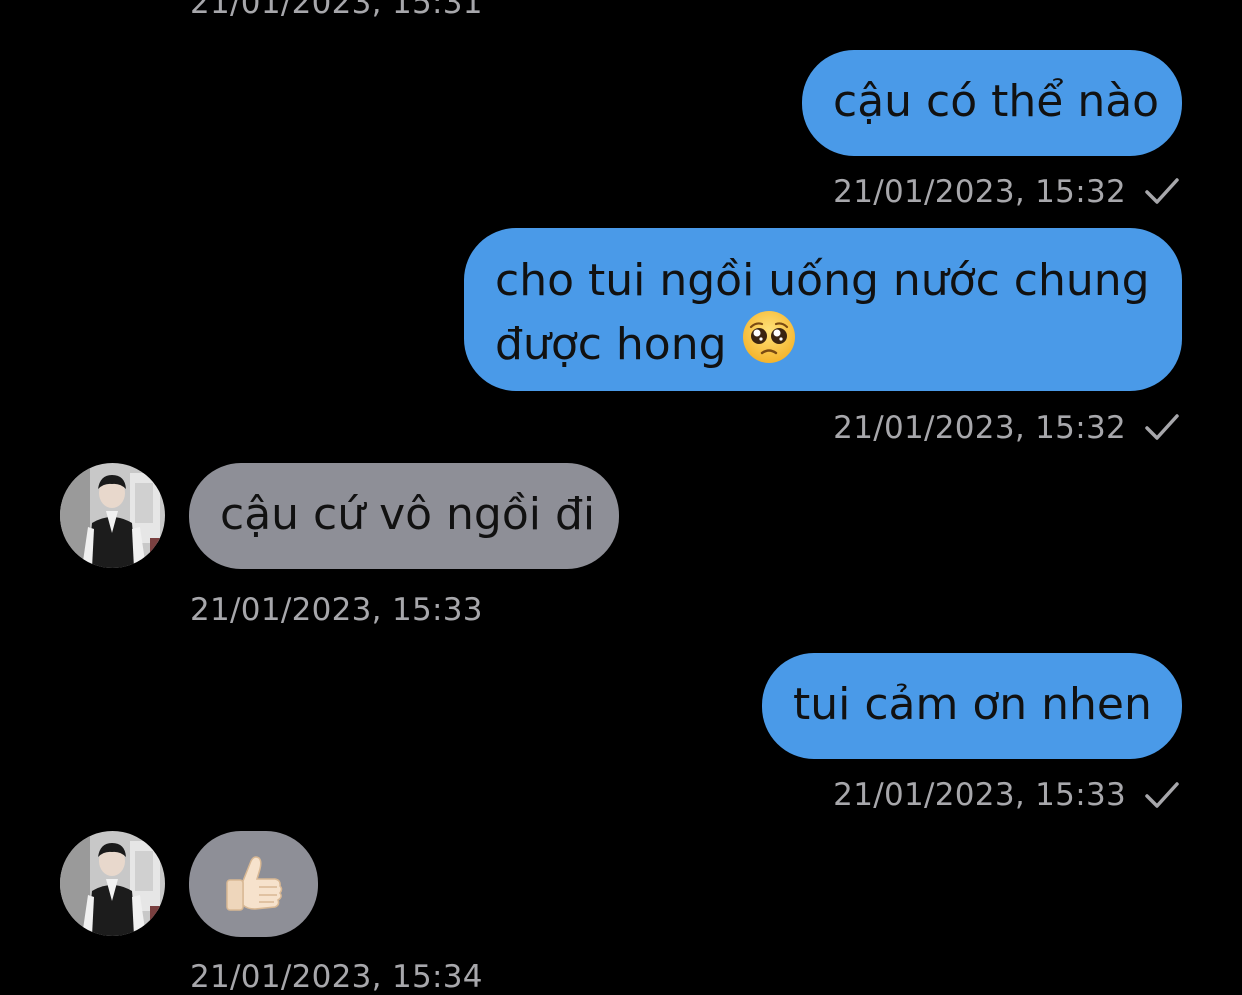  I want to click on message-timestamp: 21/01/2023, 15:31, so click(336, 10).